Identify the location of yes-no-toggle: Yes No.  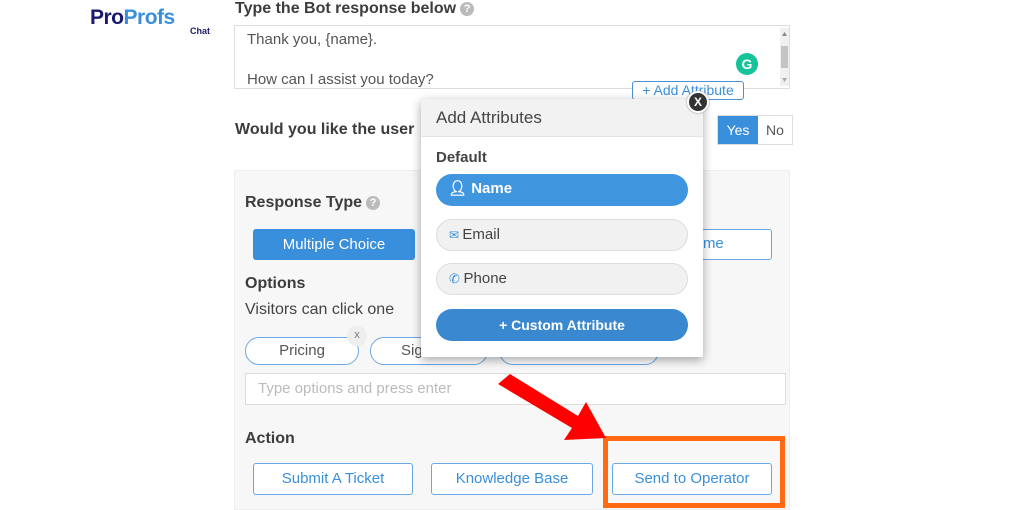
(755, 130).